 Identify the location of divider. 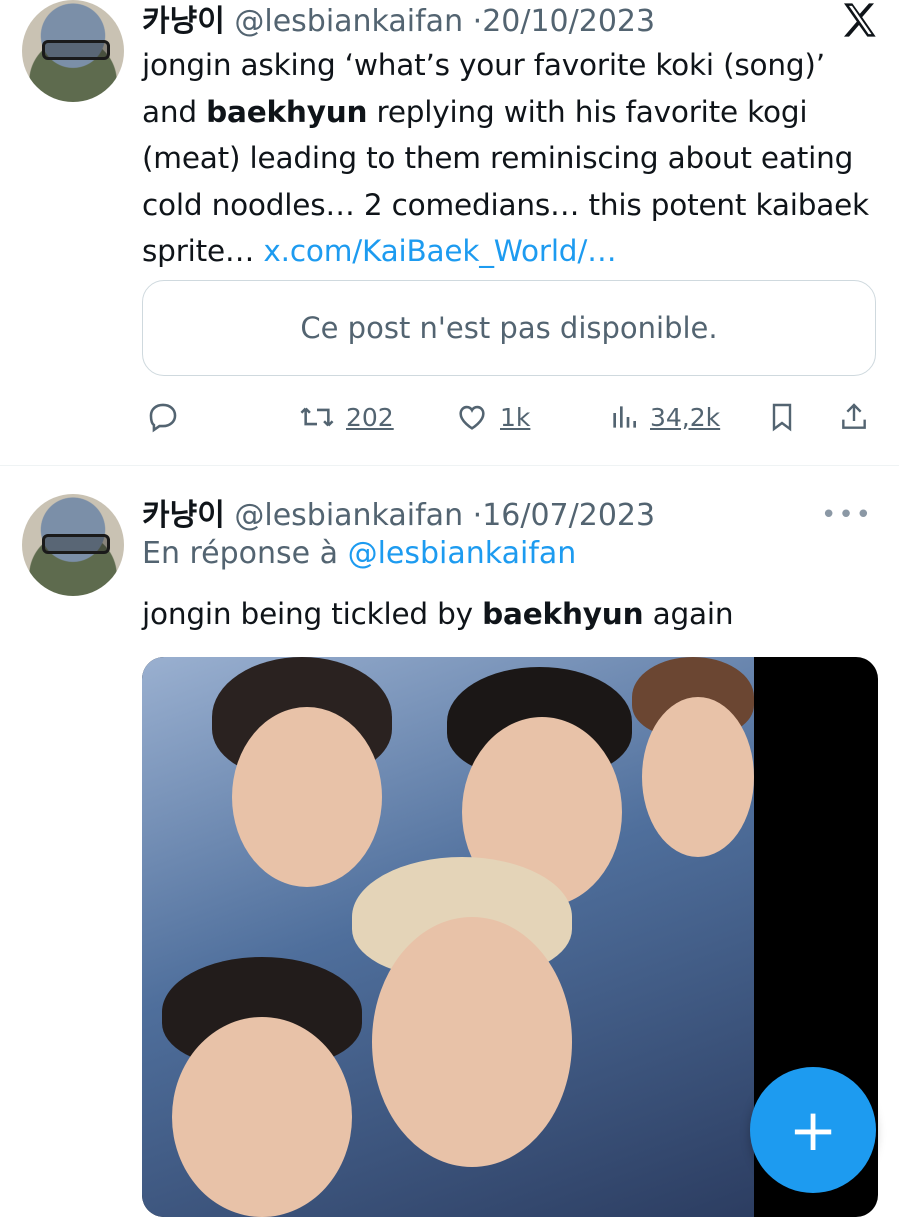
(449, 465).